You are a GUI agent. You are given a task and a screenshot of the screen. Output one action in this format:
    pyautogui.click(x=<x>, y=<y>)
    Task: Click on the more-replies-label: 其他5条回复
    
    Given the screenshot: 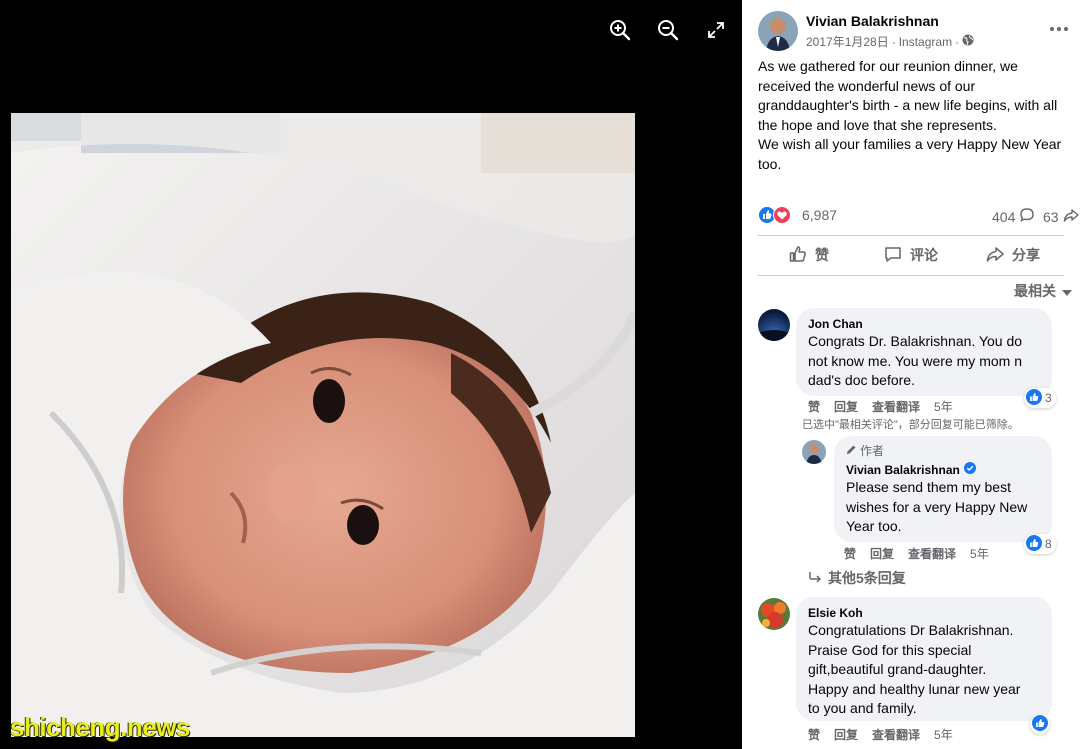 What is the action you would take?
    pyautogui.click(x=867, y=578)
    